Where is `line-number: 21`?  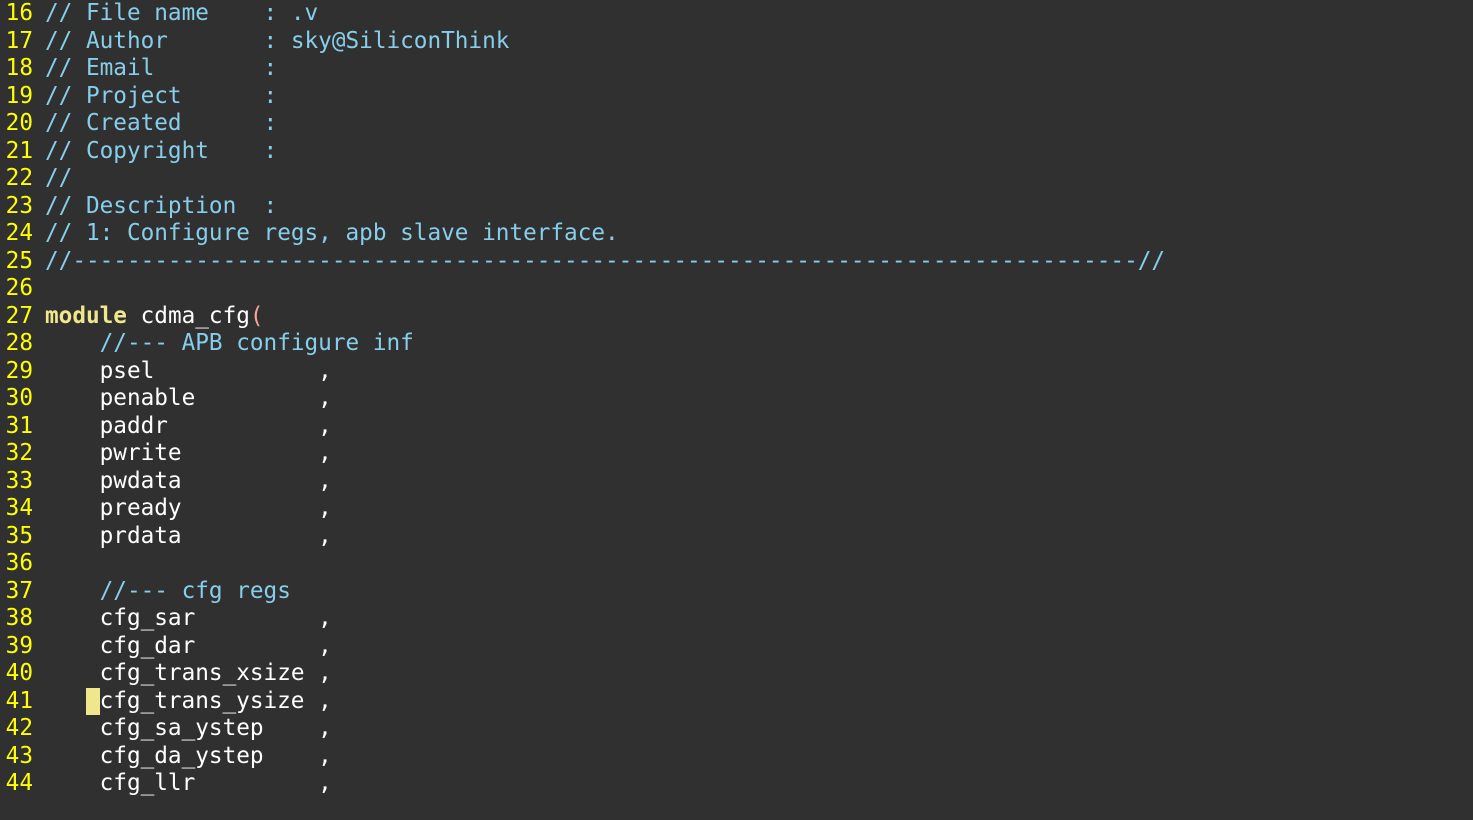 line-number: 21 is located at coordinates (19, 150).